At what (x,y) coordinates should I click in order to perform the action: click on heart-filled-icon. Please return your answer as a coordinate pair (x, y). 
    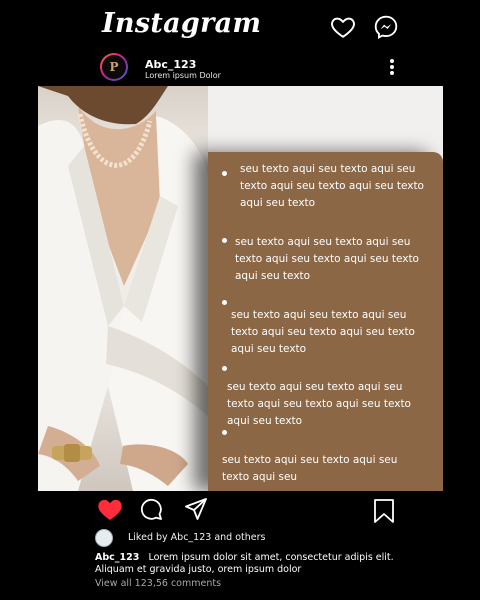
    Looking at the image, I should click on (110, 509).